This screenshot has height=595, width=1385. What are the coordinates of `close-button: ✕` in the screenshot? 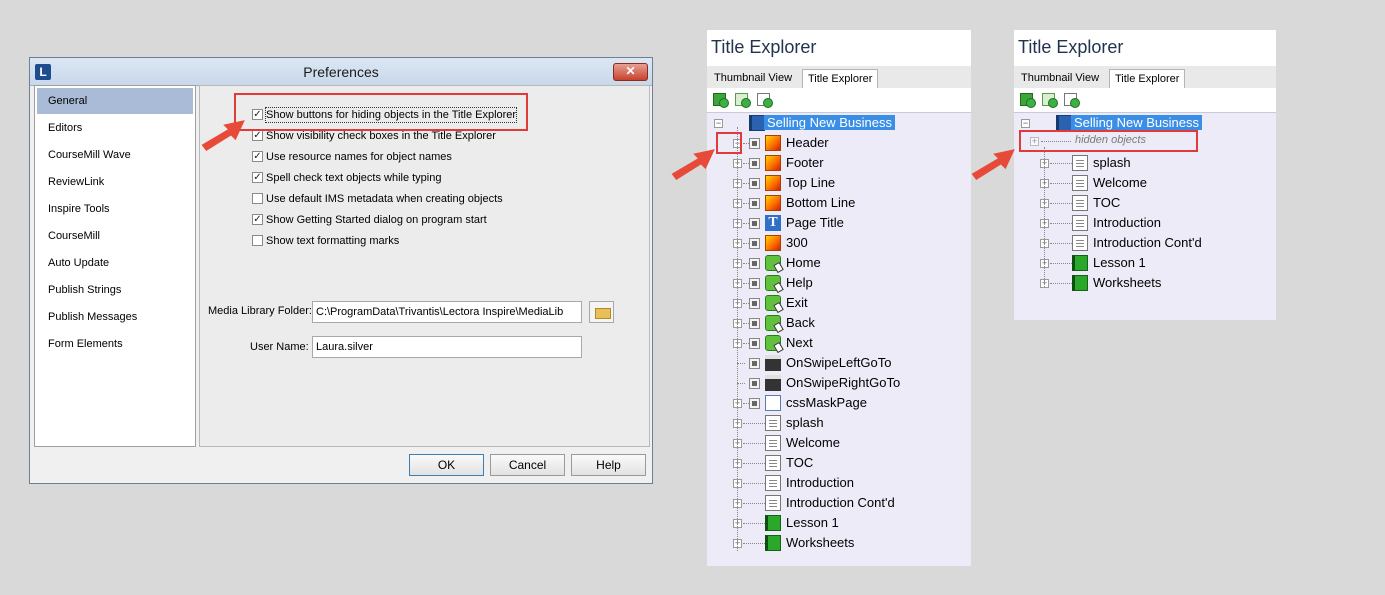 It's located at (630, 72).